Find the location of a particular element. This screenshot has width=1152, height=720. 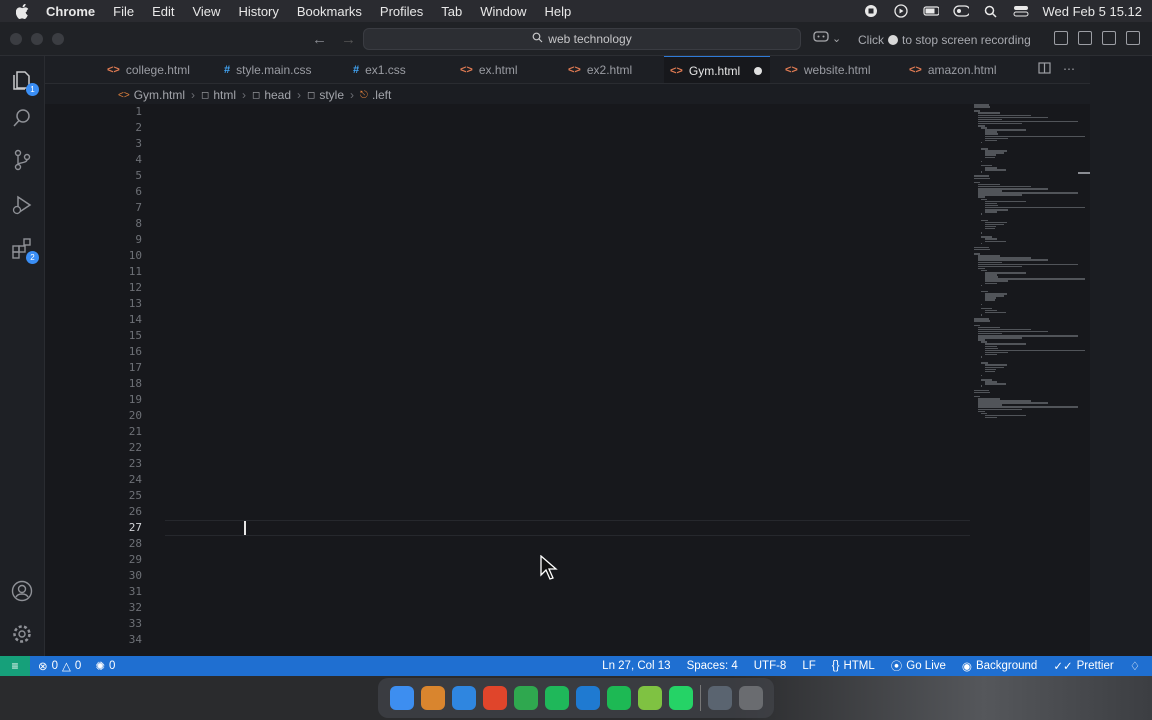

more-actions-icon: ⋯ is located at coordinates (1069, 69).